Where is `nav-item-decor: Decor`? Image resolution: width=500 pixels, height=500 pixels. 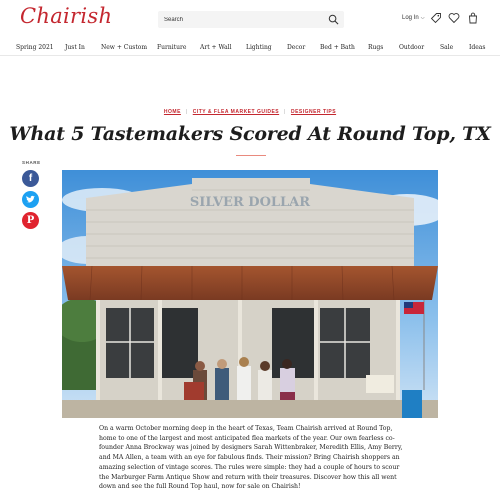 nav-item-decor: Decor is located at coordinates (296, 47).